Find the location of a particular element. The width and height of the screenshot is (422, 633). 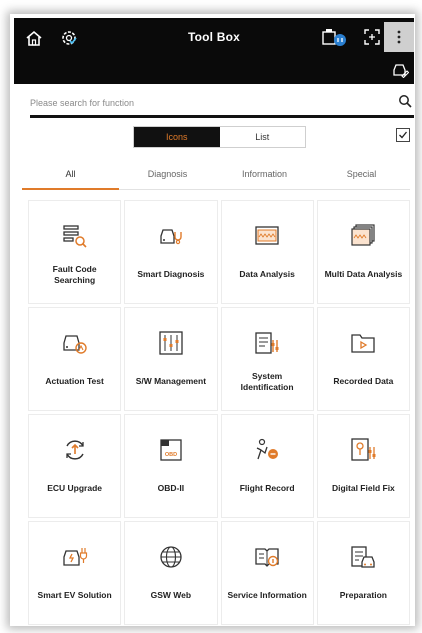

tile-label: System Identification is located at coordinates (267, 381).